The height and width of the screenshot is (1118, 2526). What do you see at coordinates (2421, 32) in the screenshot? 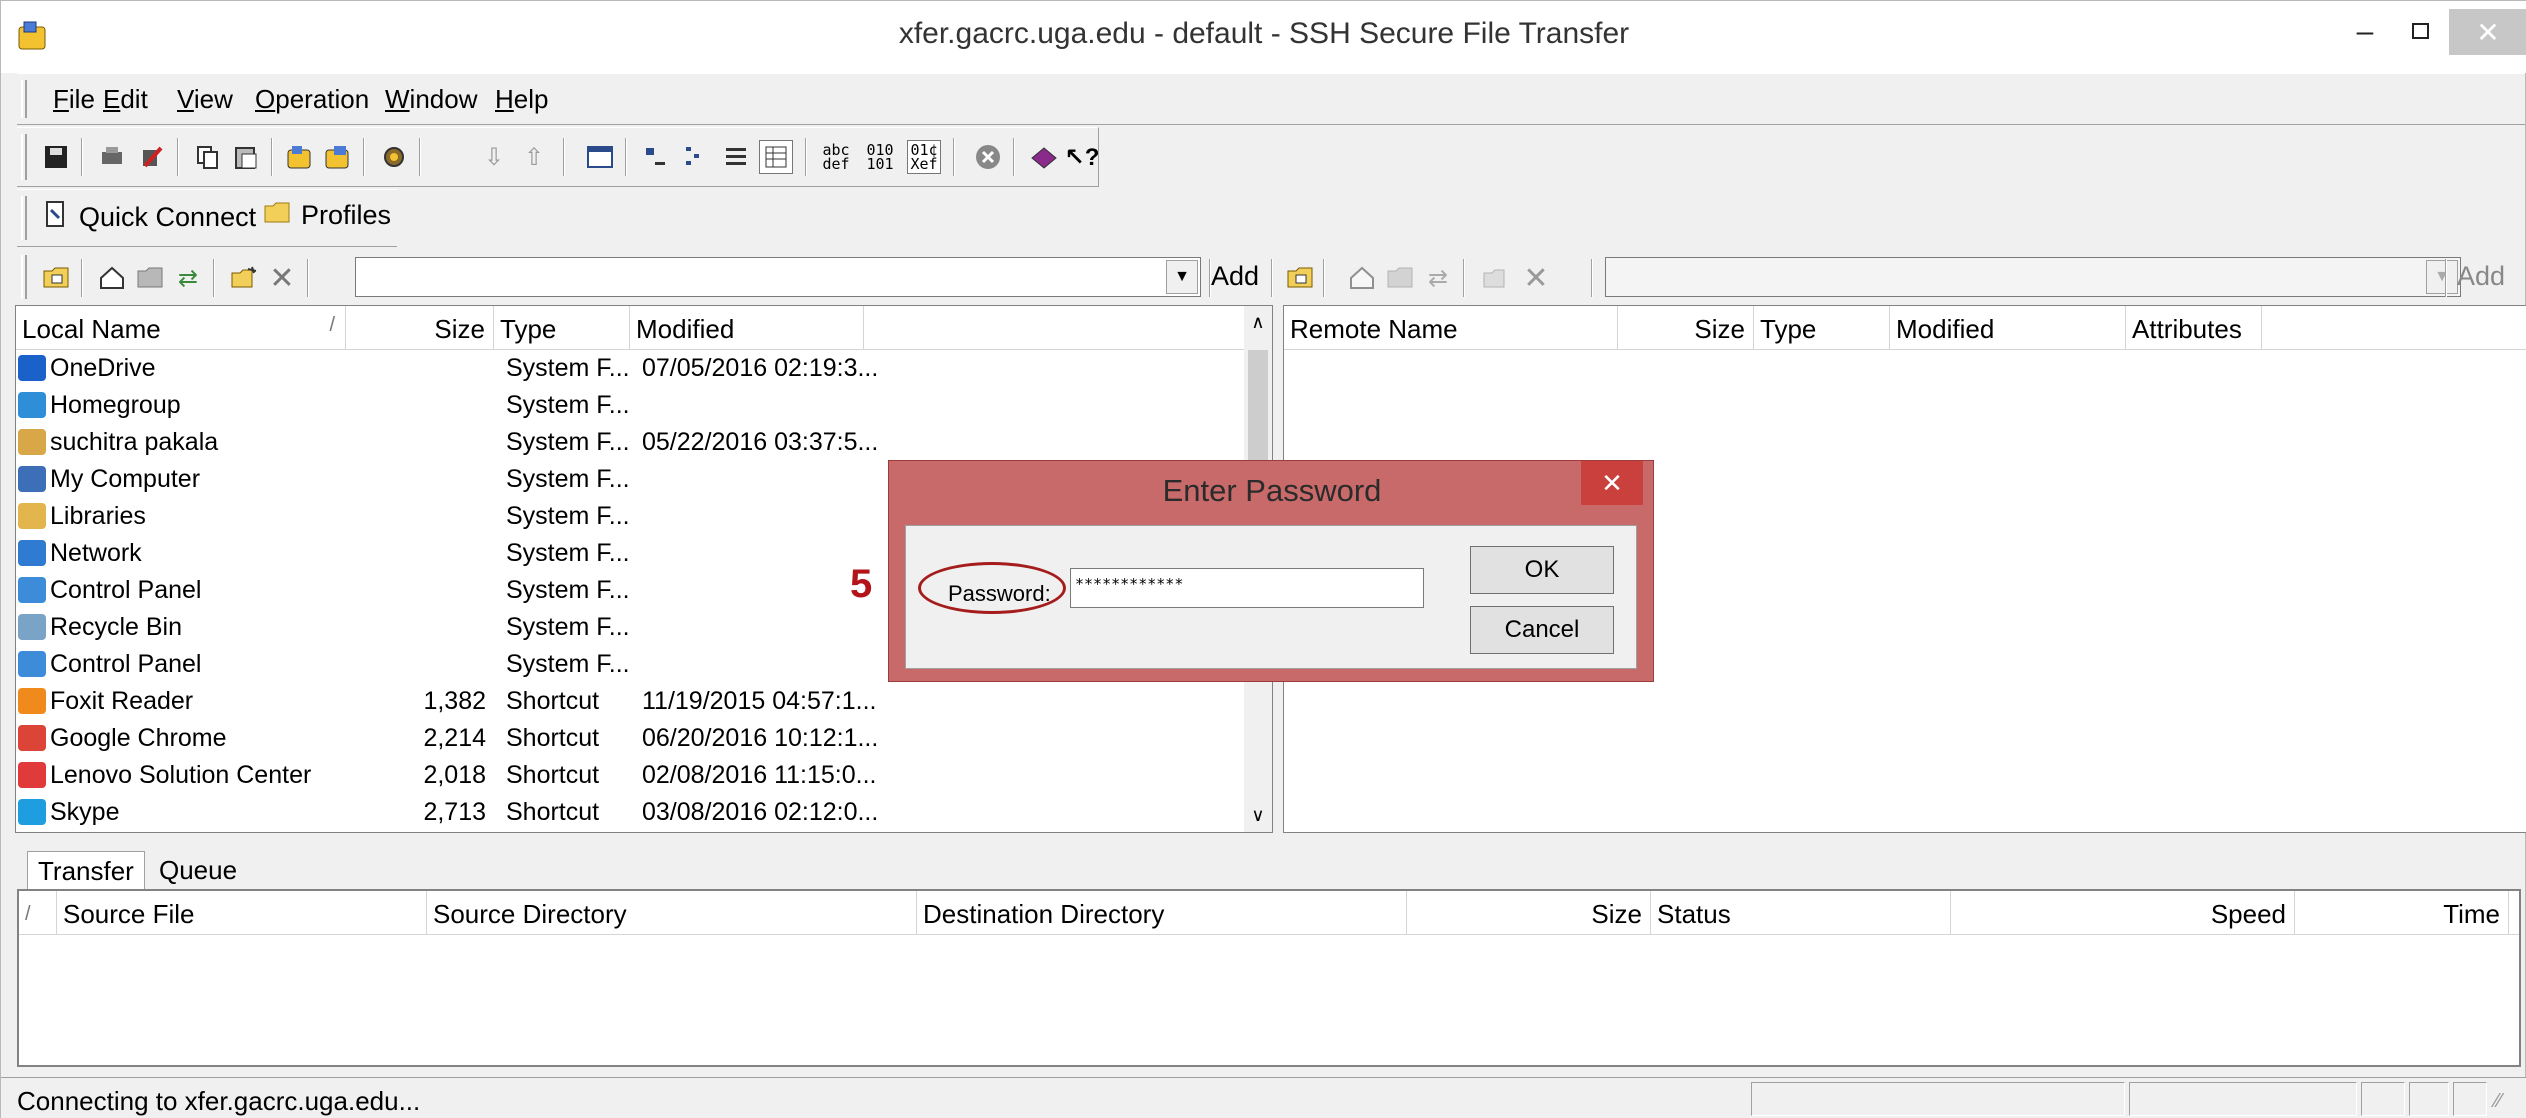
I see `maximize-button` at bounding box center [2421, 32].